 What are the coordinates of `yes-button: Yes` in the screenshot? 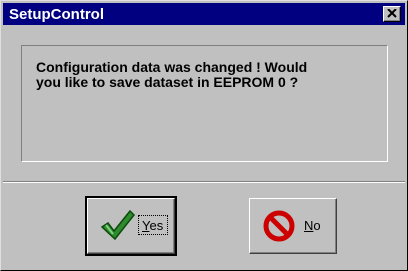 It's located at (131, 226).